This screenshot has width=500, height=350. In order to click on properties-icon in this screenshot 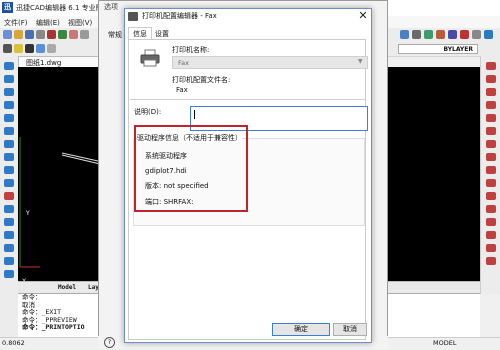, I will do `click(452, 34)`.